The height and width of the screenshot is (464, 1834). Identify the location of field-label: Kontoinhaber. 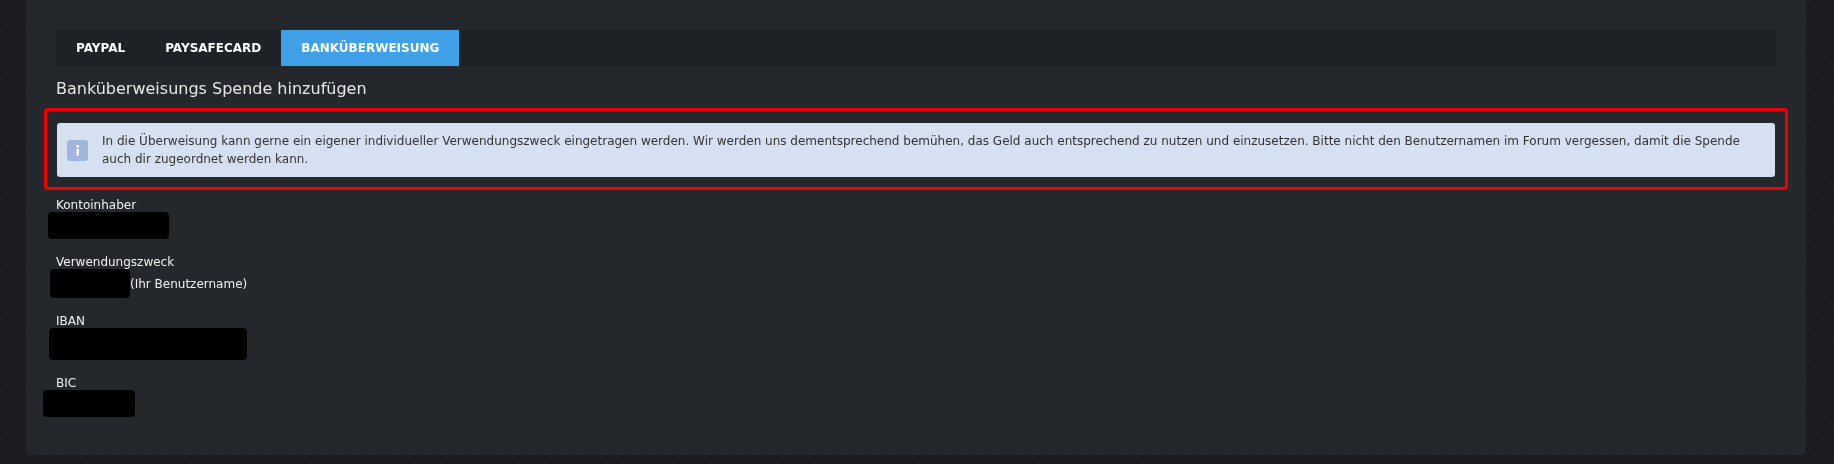
(97, 205).